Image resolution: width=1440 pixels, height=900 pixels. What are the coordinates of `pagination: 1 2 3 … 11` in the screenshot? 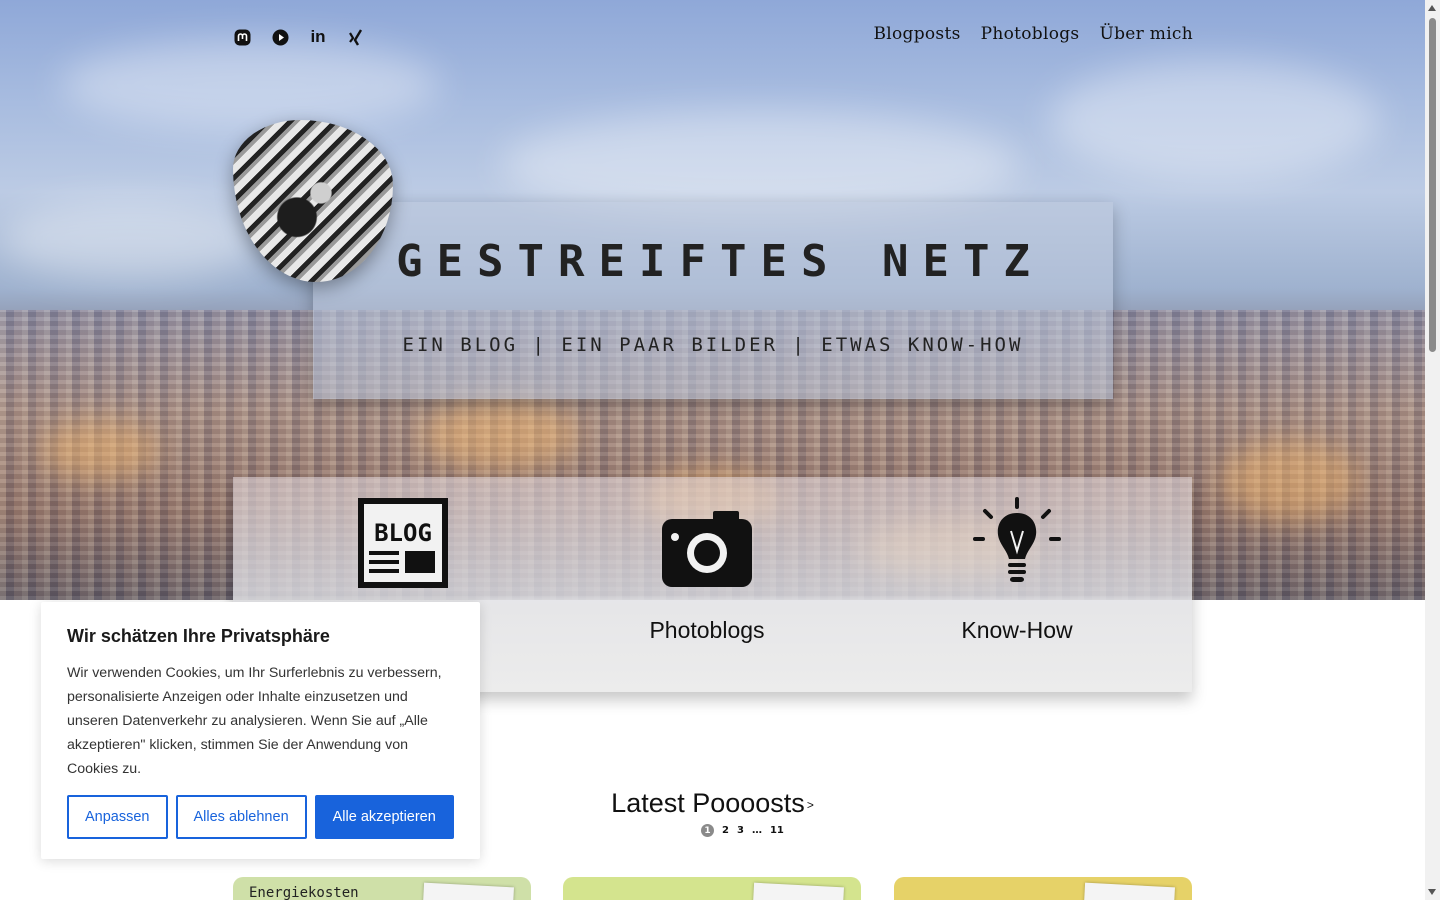 It's located at (742, 830).